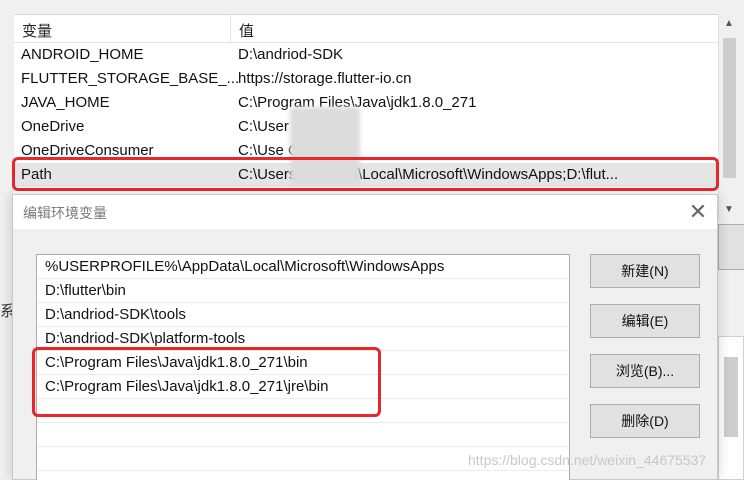  I want to click on table-header: 变量 值, so click(366, 29).